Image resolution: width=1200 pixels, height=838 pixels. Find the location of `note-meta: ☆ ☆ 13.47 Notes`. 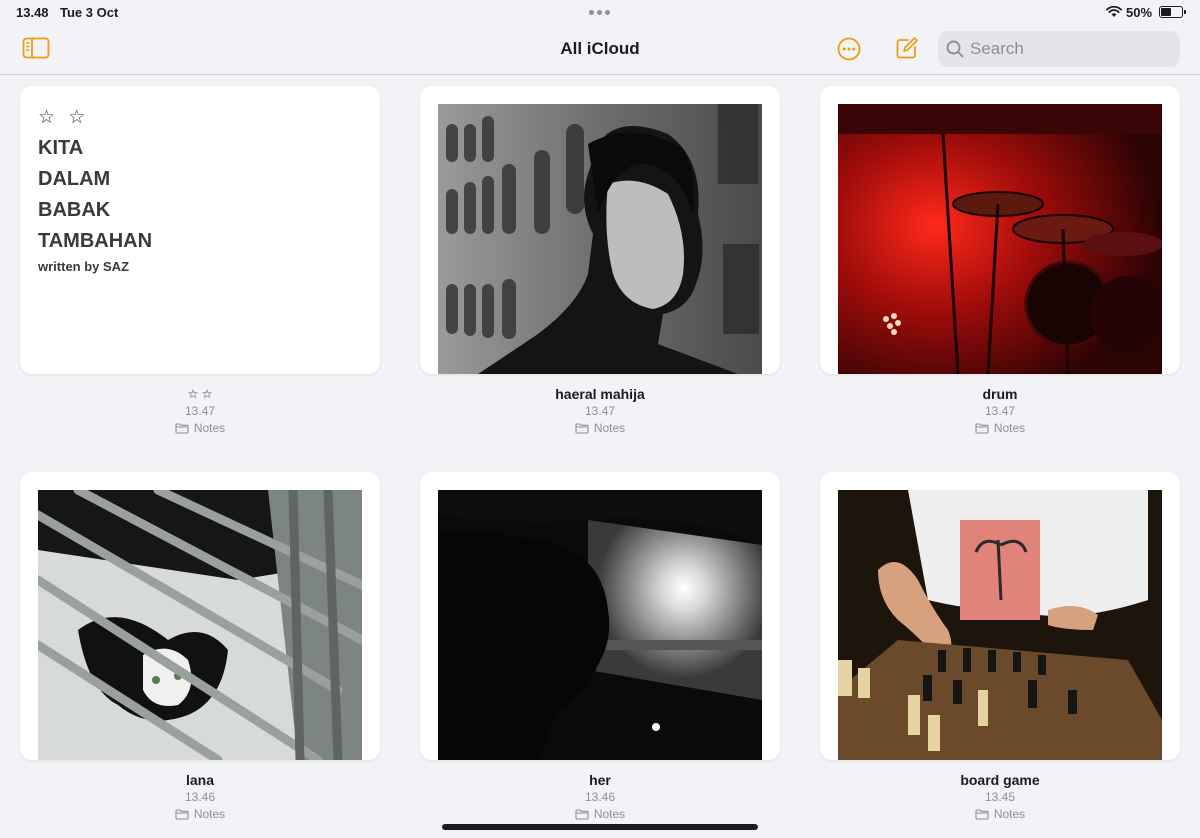

note-meta: ☆ ☆ 13.47 Notes is located at coordinates (200, 411).